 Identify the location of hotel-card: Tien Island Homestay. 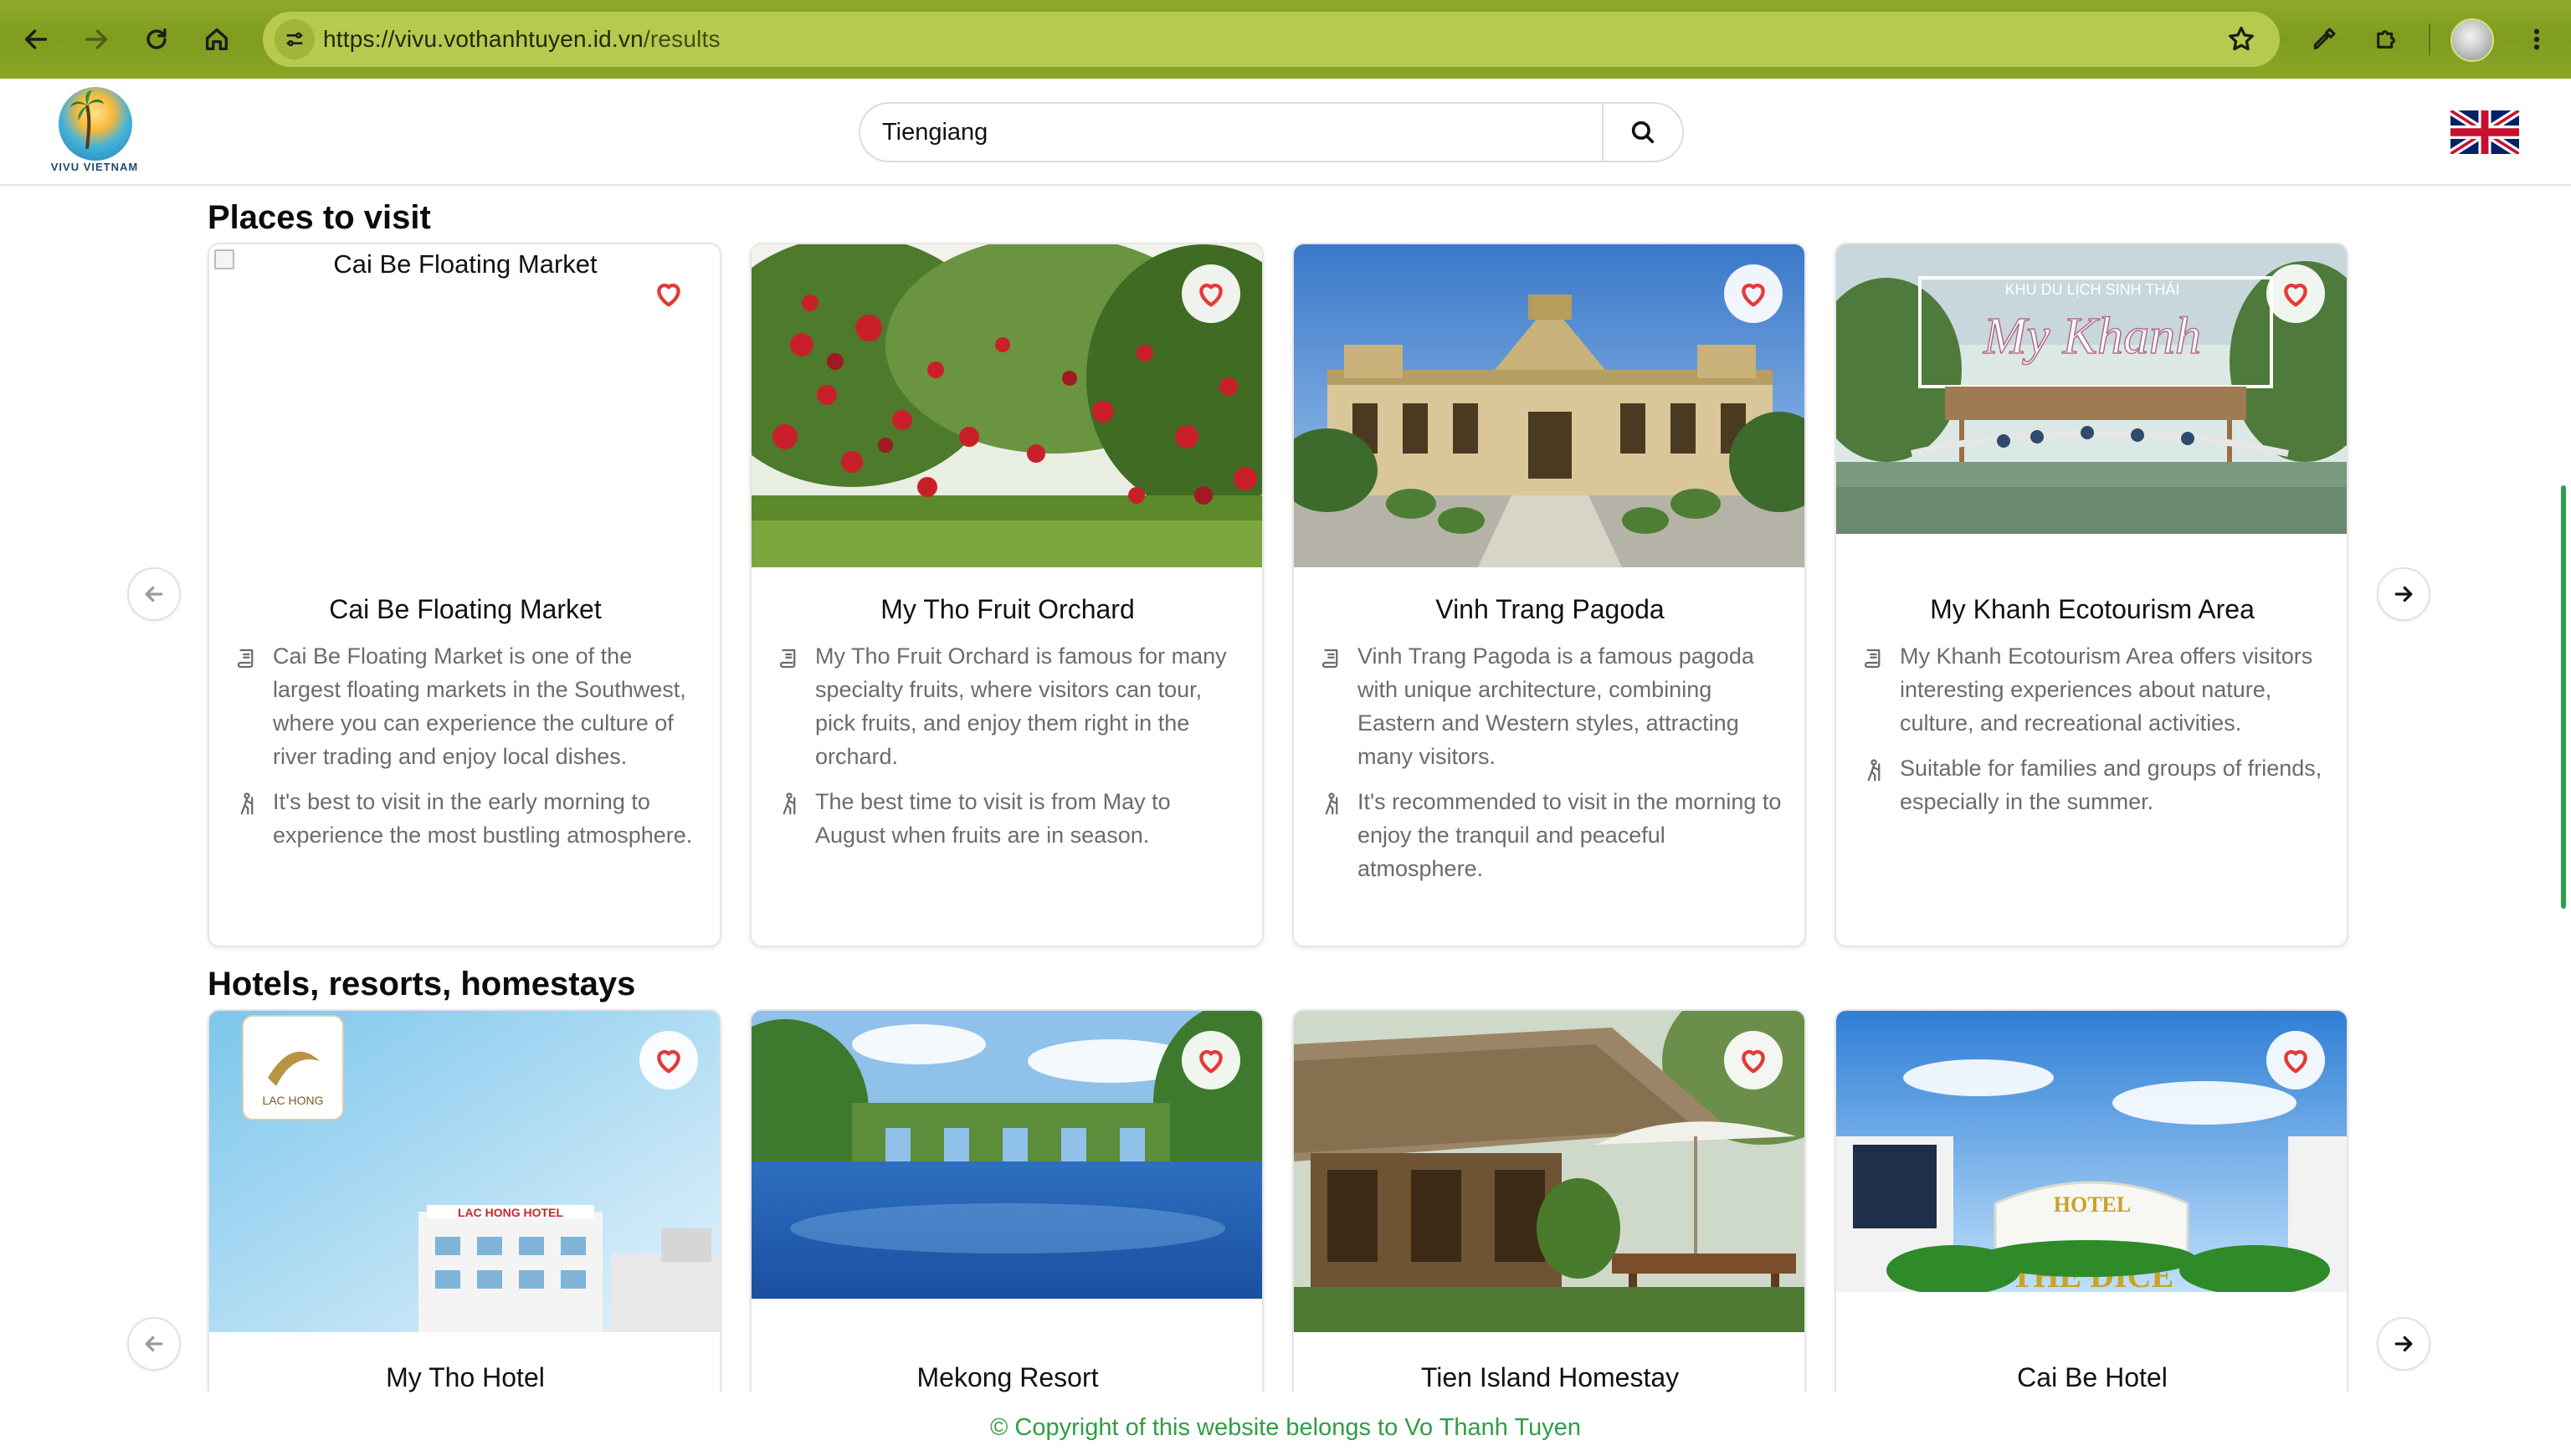
(1549, 1205).